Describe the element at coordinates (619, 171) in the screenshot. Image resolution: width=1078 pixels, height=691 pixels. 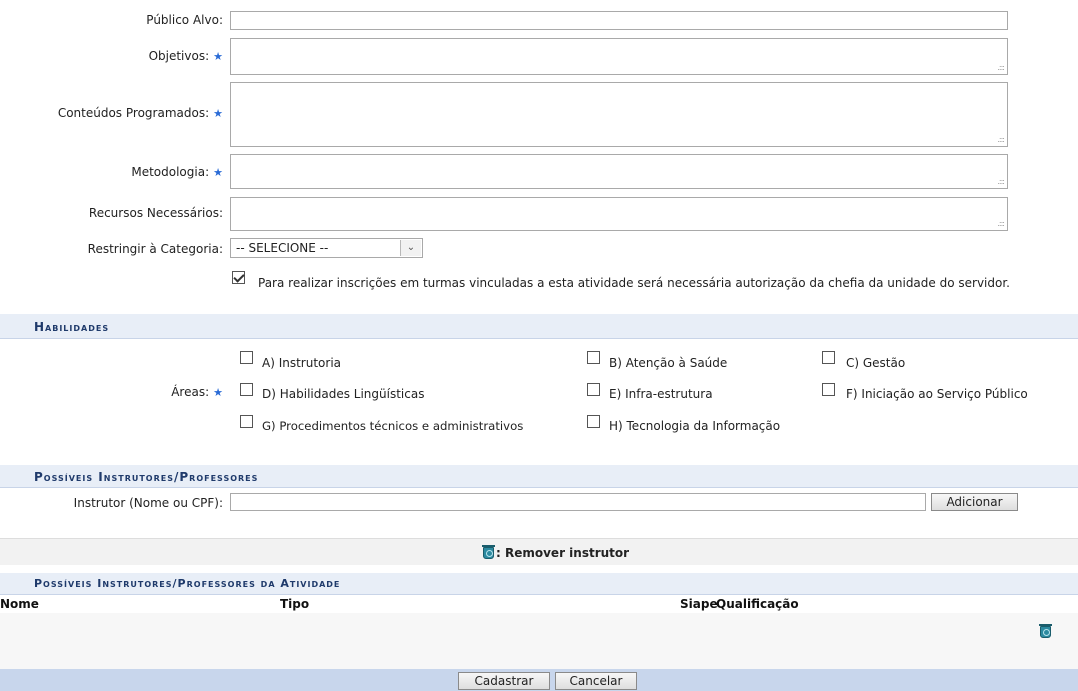
I see `metodologia-textarea: .:::` at that location.